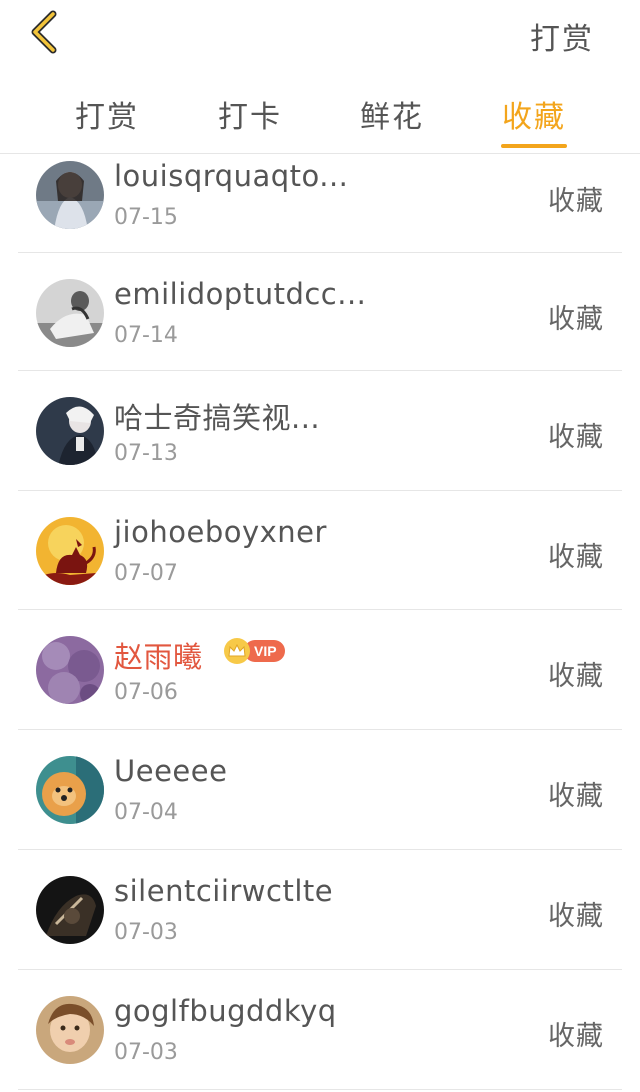 Image resolution: width=640 pixels, height=1092 pixels. Describe the element at coordinates (146, 812) in the screenshot. I see `item-date: 07-04` at that location.